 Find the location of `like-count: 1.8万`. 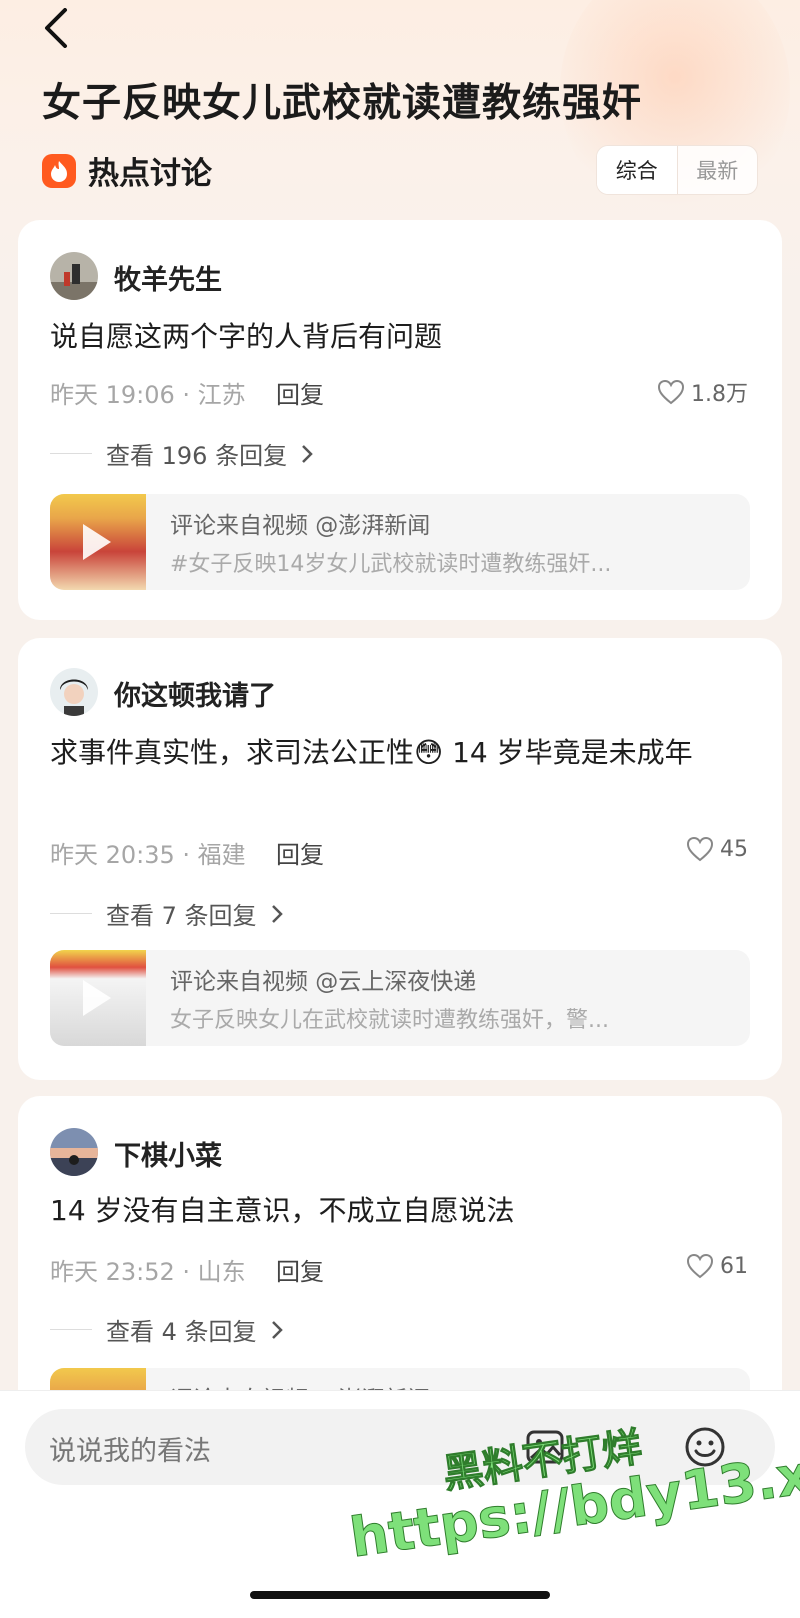

like-count: 1.8万 is located at coordinates (719, 394).